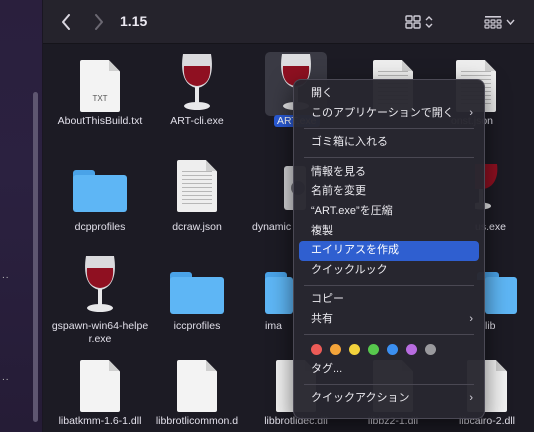 This screenshot has width=534, height=432. I want to click on view-mode-button, so click(419, 22).